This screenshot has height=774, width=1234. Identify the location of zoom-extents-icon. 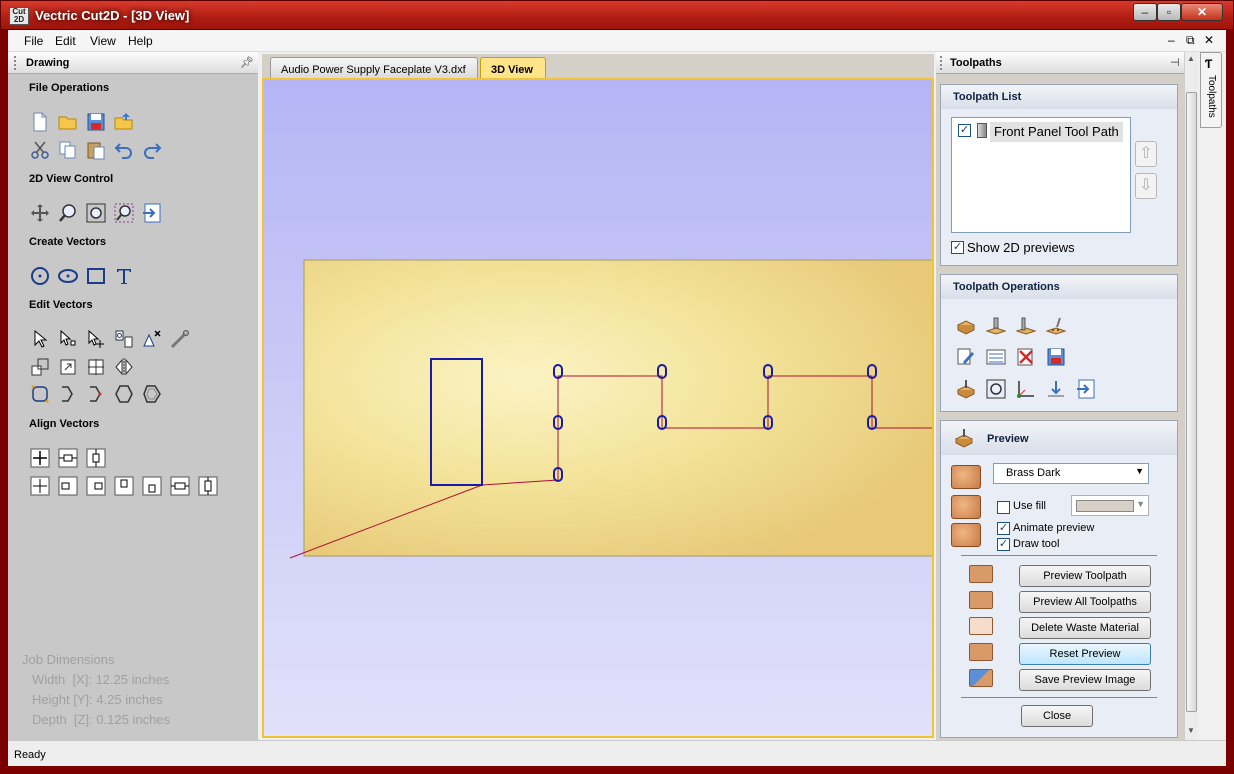
(96, 213).